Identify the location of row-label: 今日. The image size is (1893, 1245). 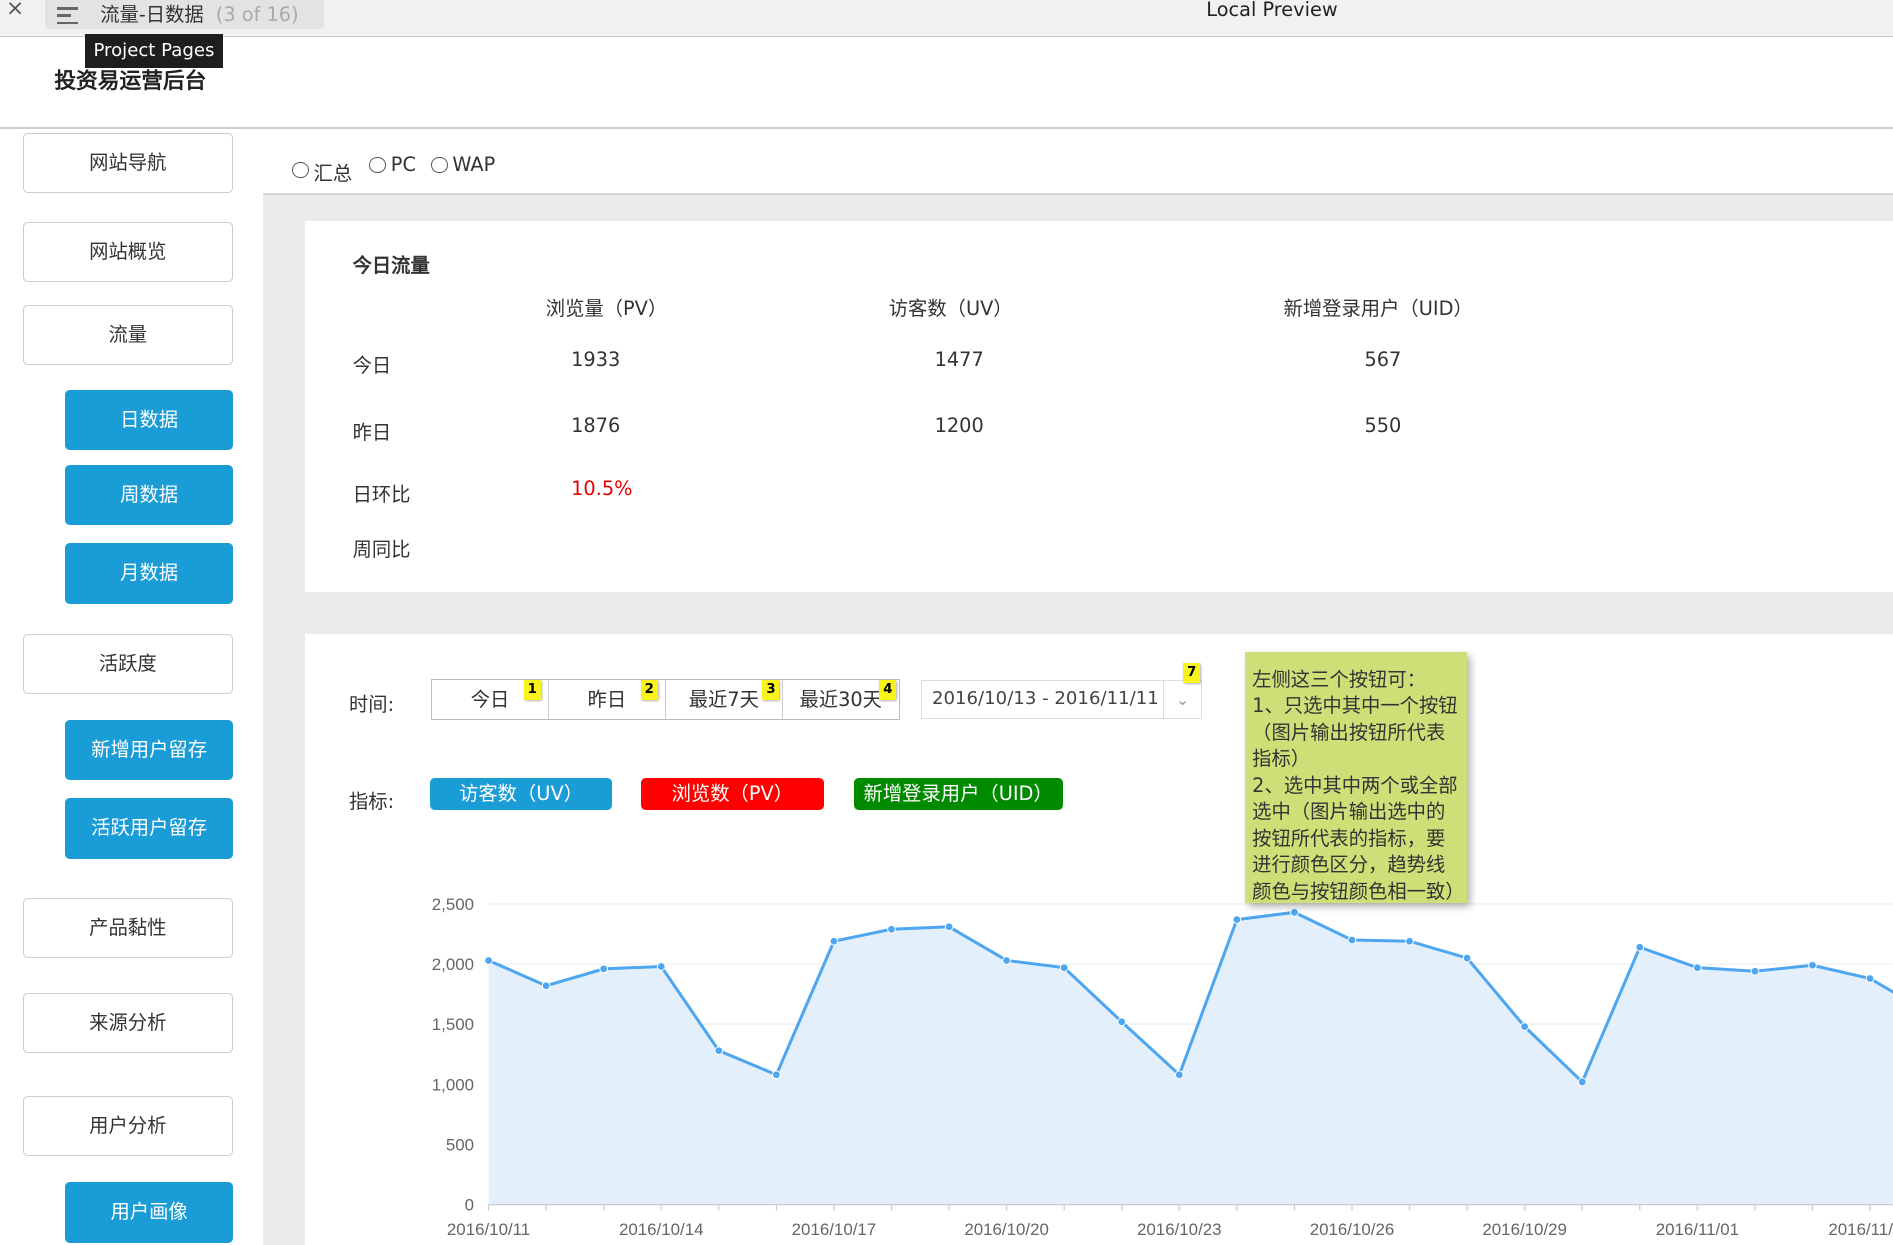
(372, 366).